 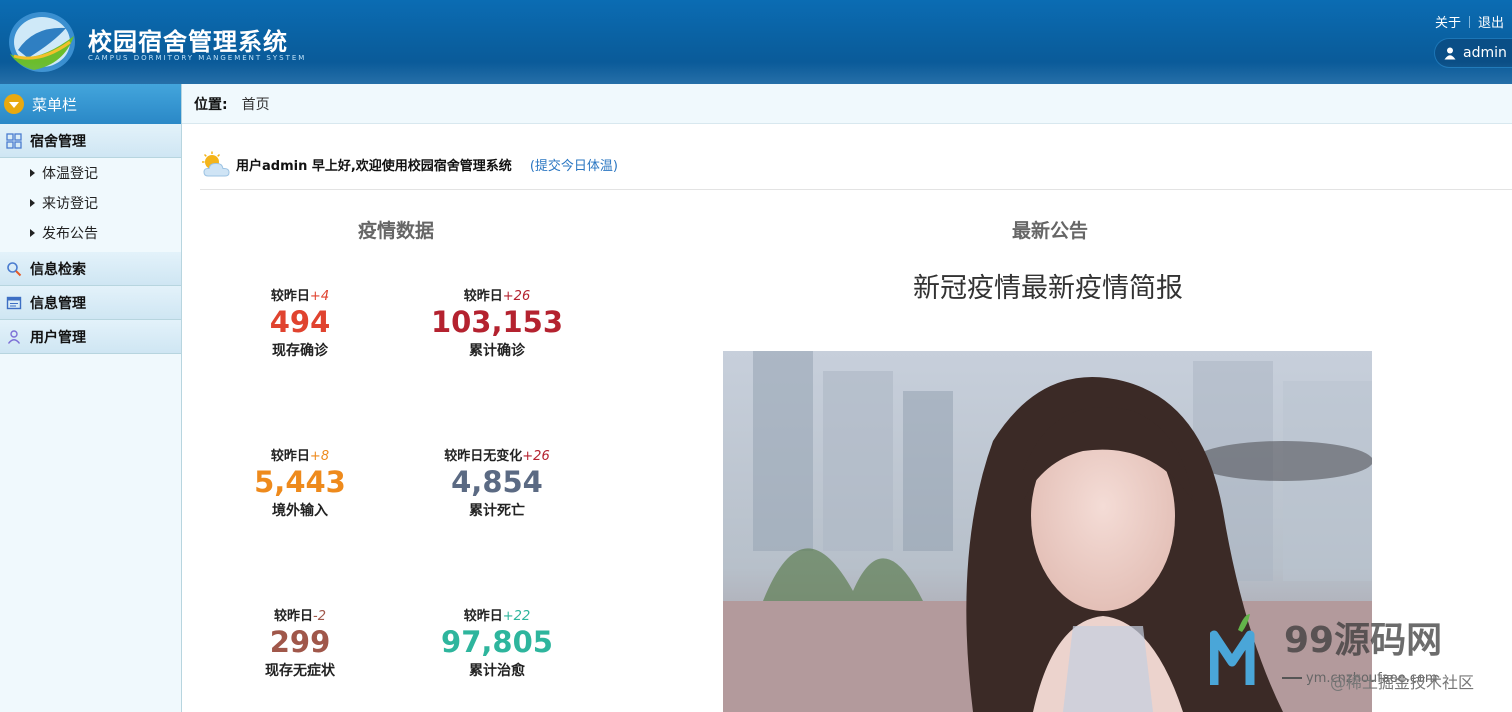 What do you see at coordinates (1491, 21) in the screenshot?
I see `logout-link: 退出` at bounding box center [1491, 21].